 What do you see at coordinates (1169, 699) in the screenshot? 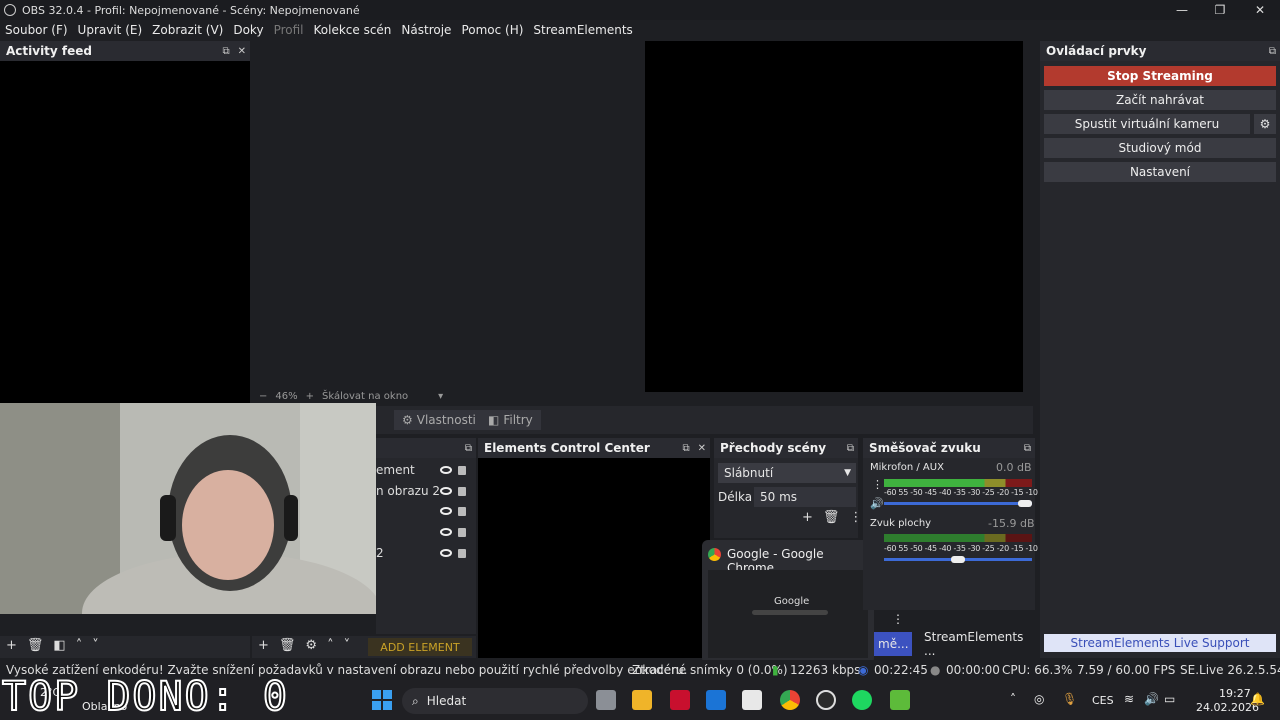
I see `battery-icon: ▭` at bounding box center [1169, 699].